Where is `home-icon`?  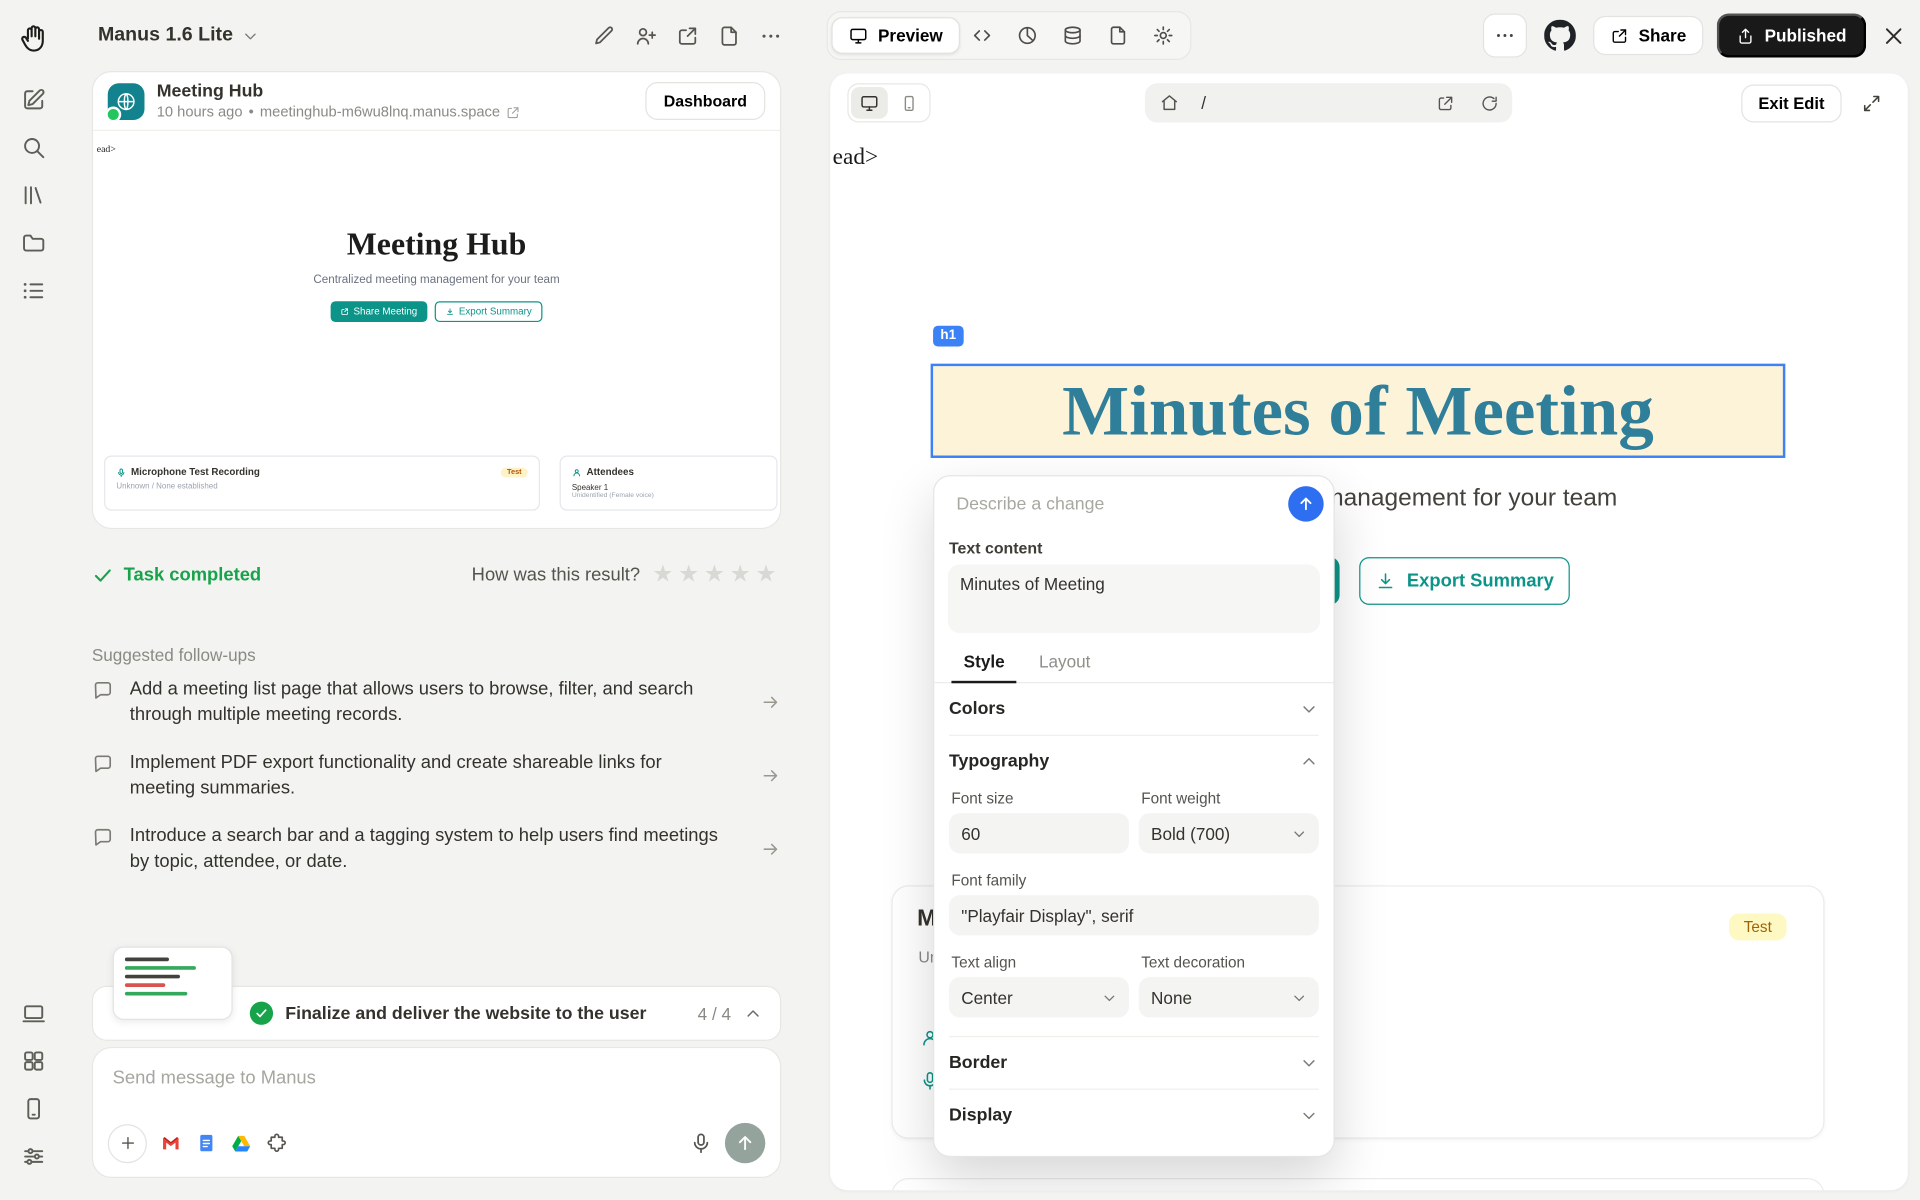 home-icon is located at coordinates (1170, 103).